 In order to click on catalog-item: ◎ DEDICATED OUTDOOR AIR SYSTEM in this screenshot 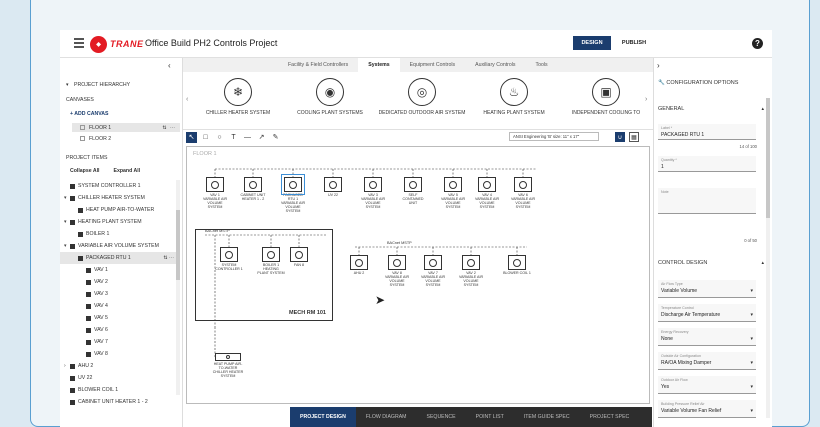, I will do `click(422, 97)`.